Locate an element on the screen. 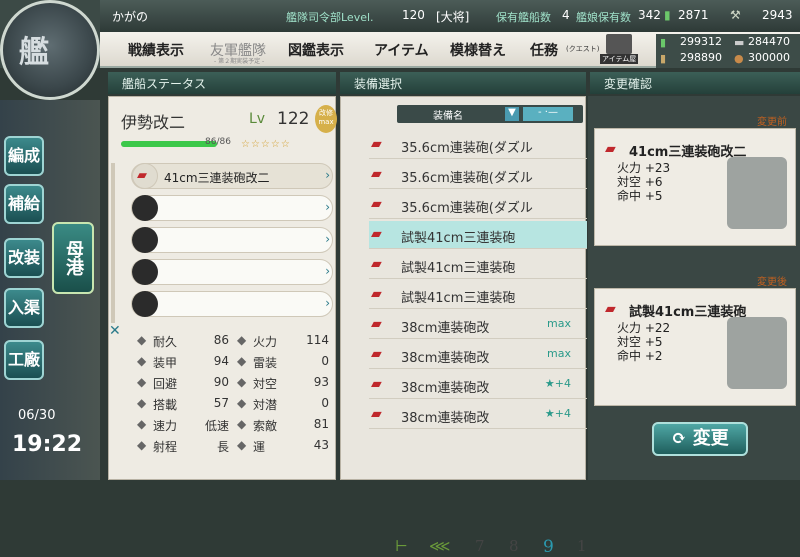 The width and height of the screenshot is (800, 557). change-button: ⟳ 変更 is located at coordinates (700, 439).